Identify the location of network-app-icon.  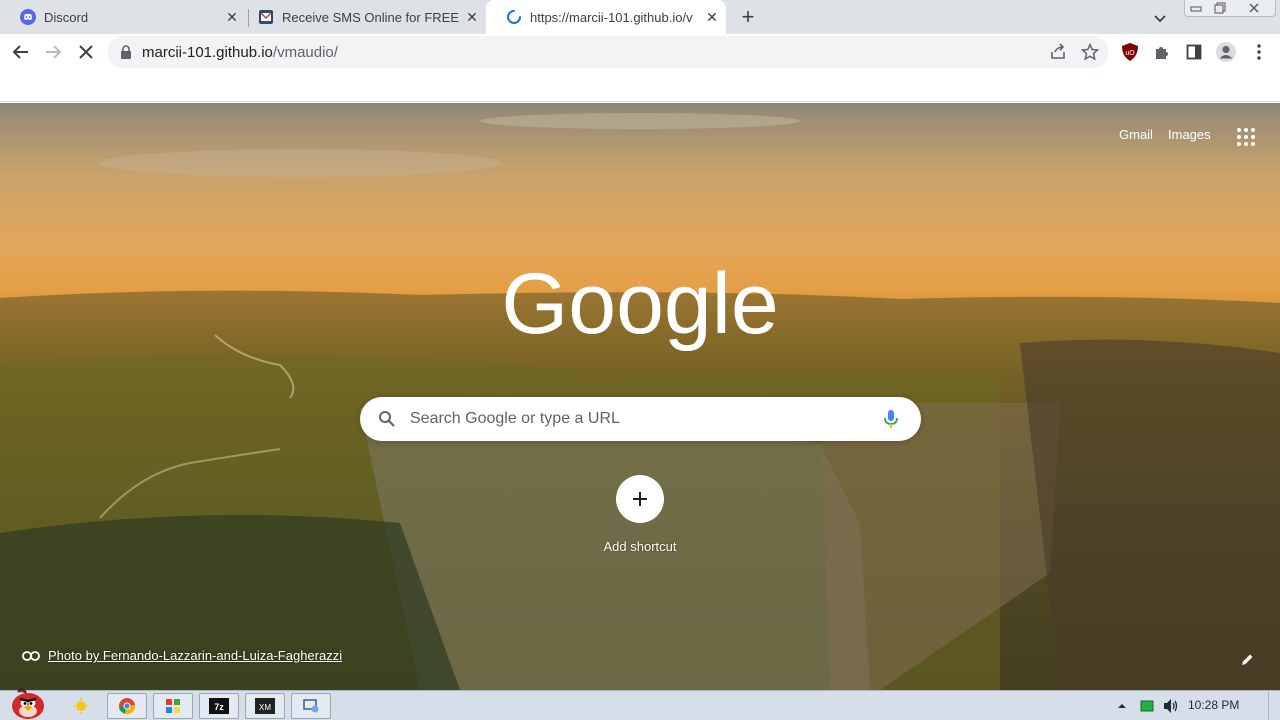
(311, 706).